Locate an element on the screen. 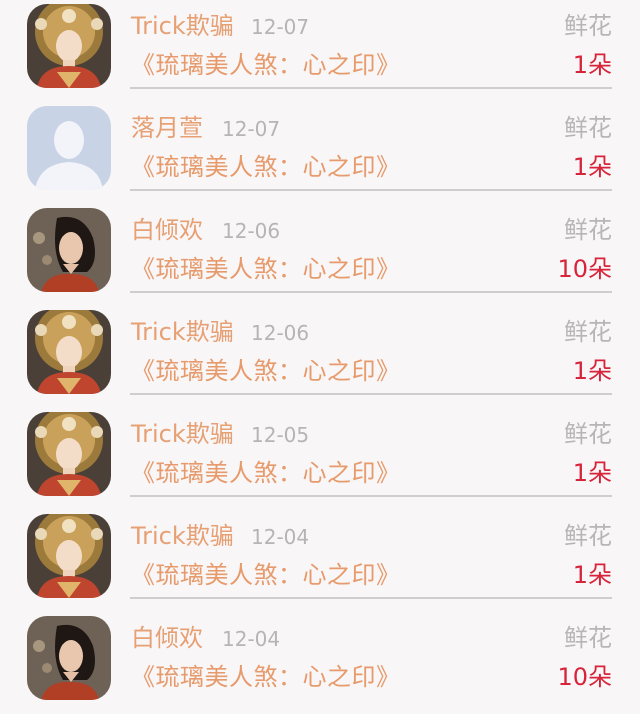  list-item: Trick欺骗 12-06 鲜花 《琉璃美人煞：心之印》 1朵 is located at coordinates (320, 357).